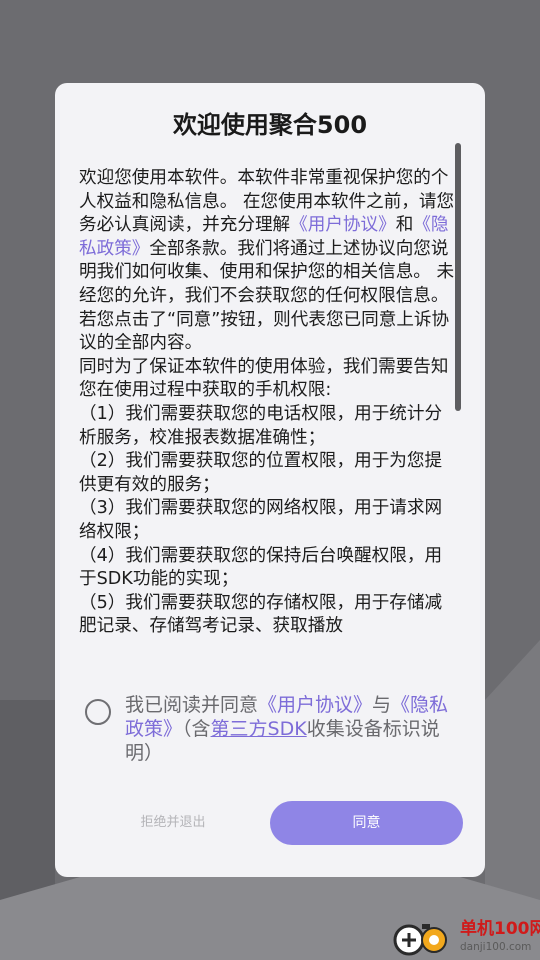  Describe the element at coordinates (196, 729) in the screenshot. I see `consent-mid: （含` at that location.